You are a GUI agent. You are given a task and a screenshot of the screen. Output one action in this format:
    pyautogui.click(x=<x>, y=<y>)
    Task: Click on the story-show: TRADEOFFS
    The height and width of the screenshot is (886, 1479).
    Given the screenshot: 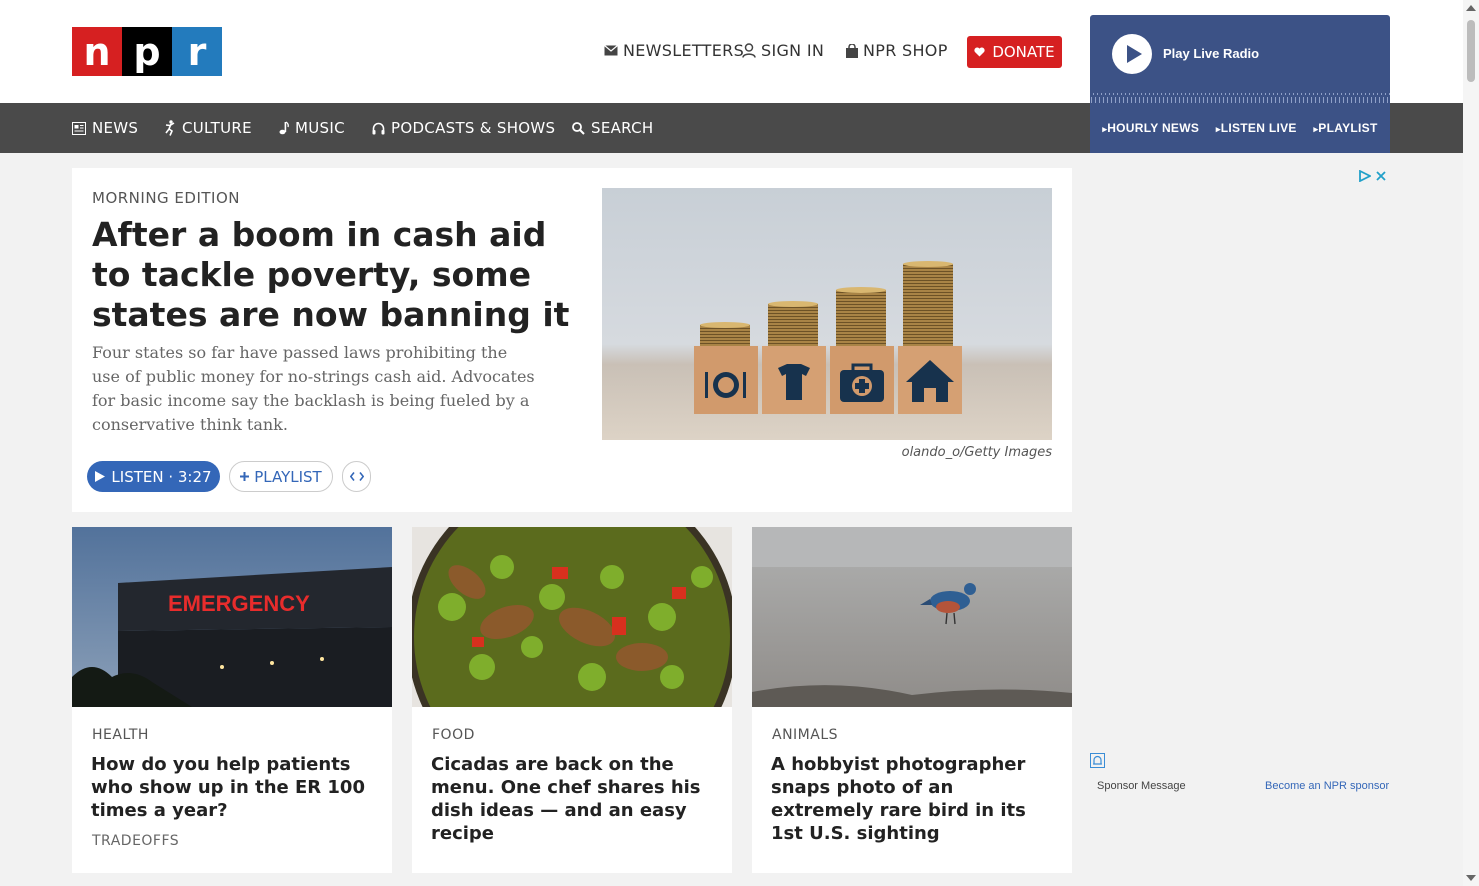 What is the action you would take?
    pyautogui.click(x=135, y=841)
    